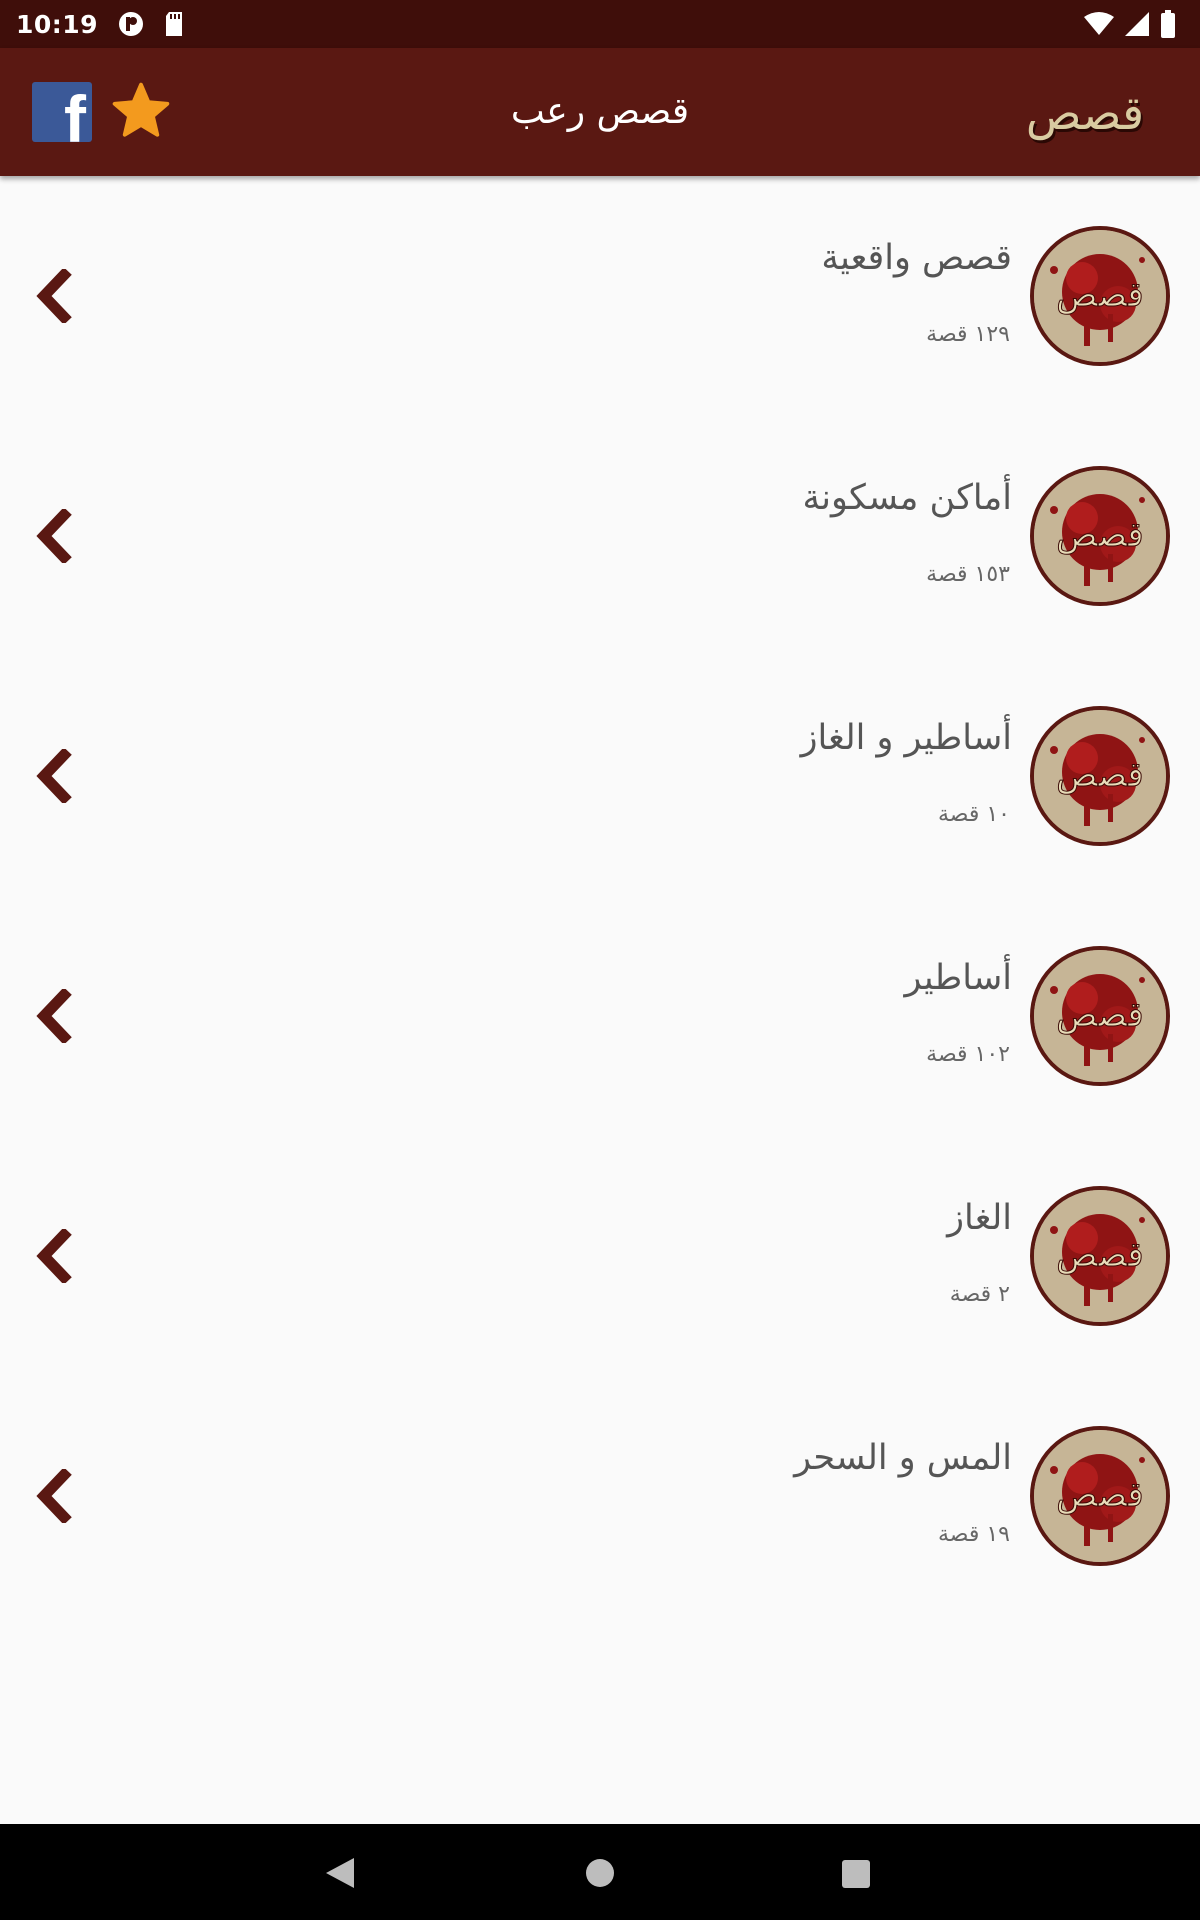 This screenshot has width=1200, height=1920. Describe the element at coordinates (600, 296) in the screenshot. I see `category-item: قصص واقعية ١٢٩ قصة قصص` at that location.